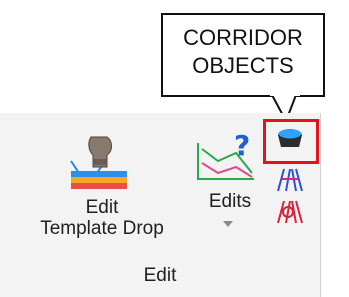 The height and width of the screenshot is (297, 349). I want to click on edits-label: Edits, so click(230, 201).